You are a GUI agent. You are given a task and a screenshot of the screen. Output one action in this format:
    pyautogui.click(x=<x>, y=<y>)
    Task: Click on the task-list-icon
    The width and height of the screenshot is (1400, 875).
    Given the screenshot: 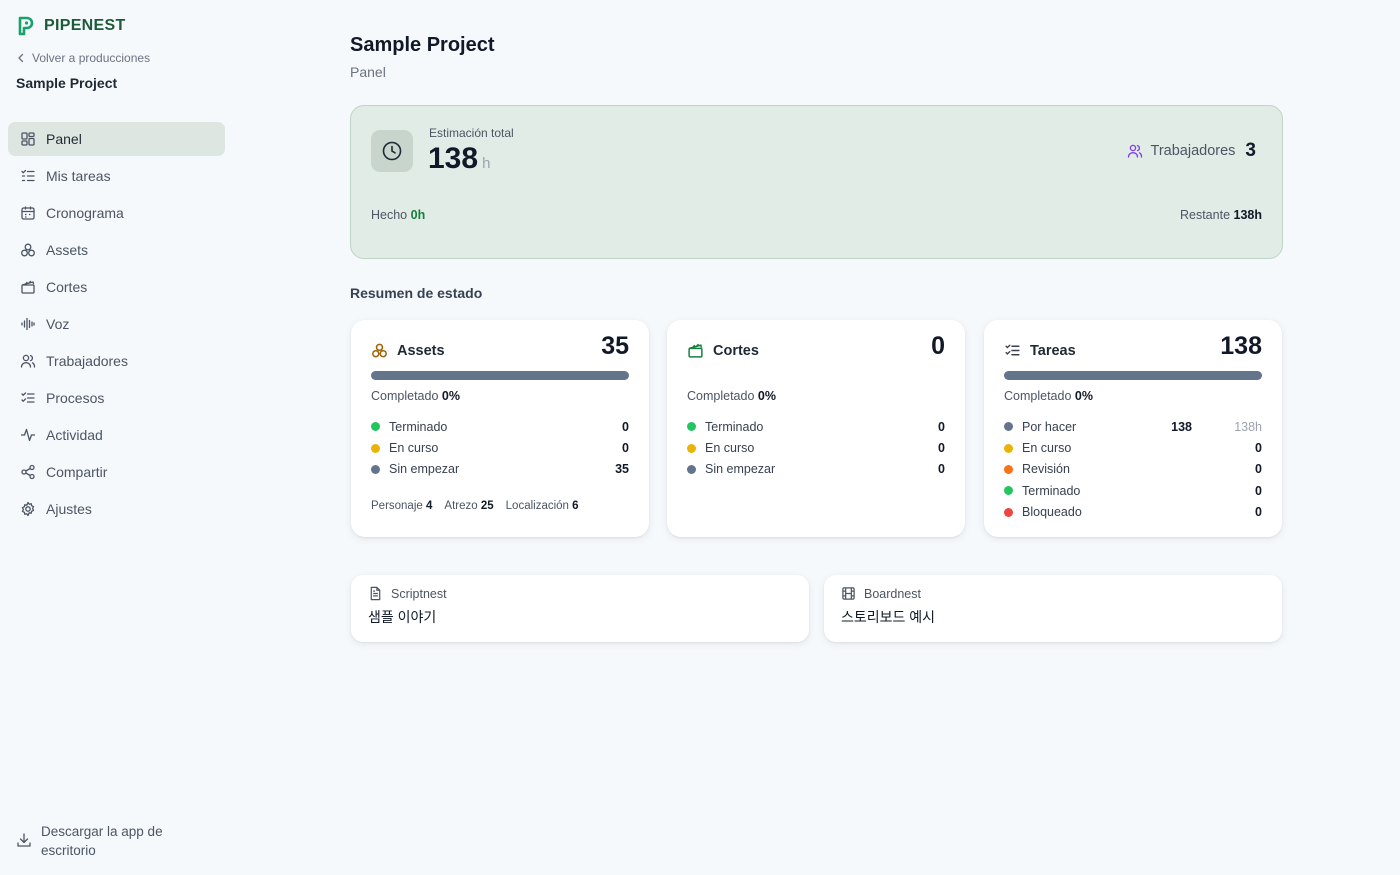 What is the action you would take?
    pyautogui.click(x=28, y=175)
    